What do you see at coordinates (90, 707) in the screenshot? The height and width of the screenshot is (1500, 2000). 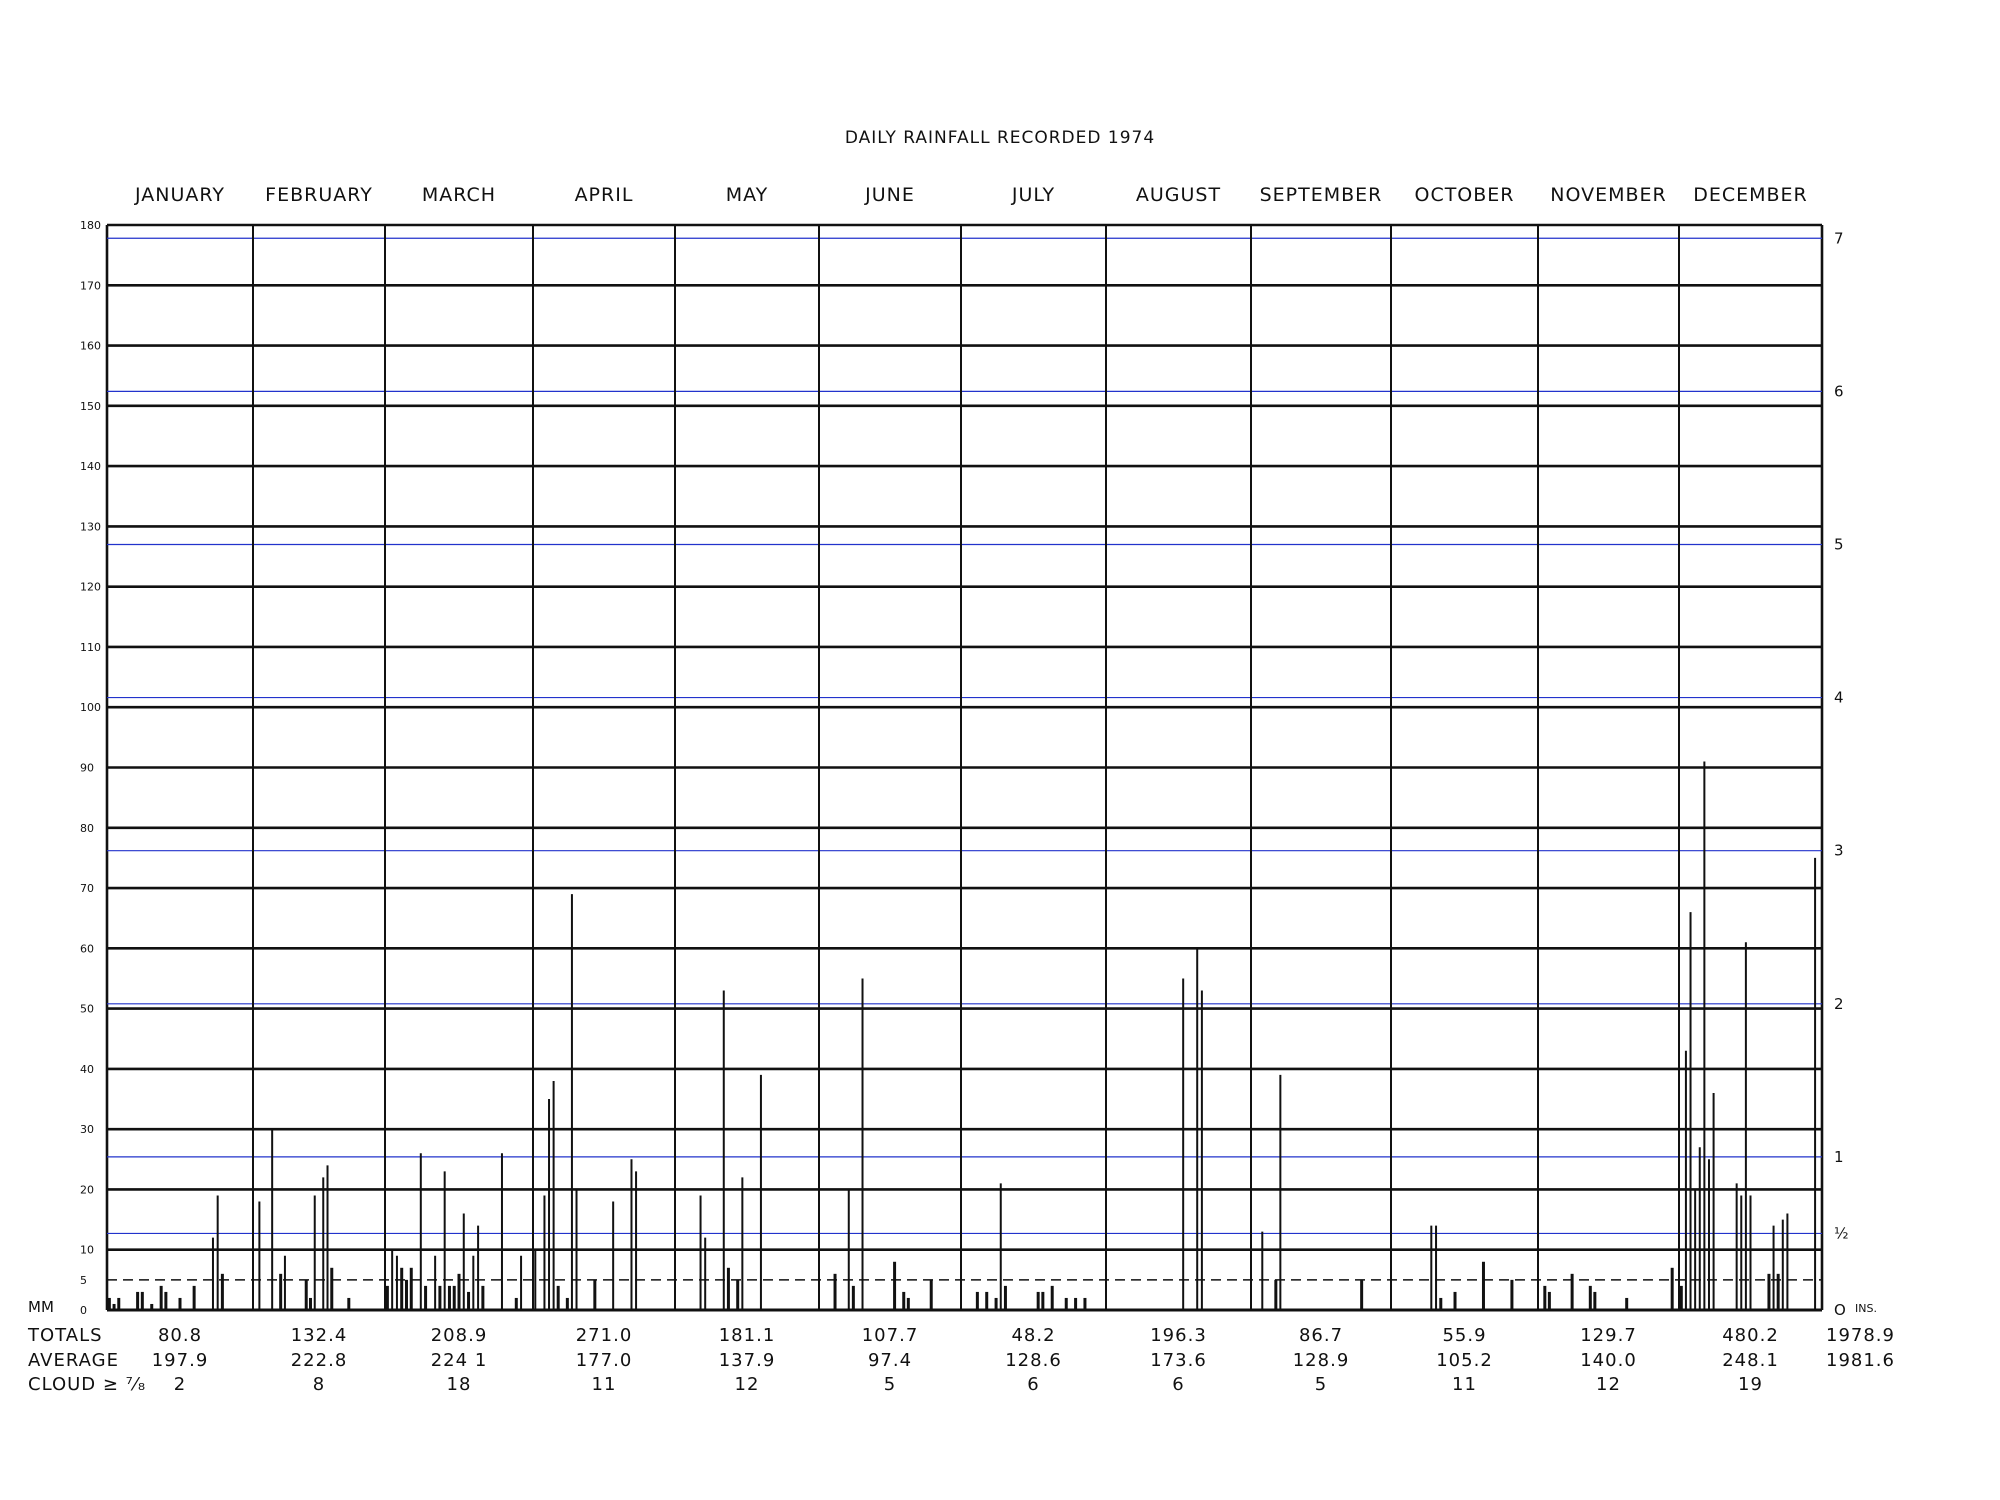 I see `tick-label-100: 100` at bounding box center [90, 707].